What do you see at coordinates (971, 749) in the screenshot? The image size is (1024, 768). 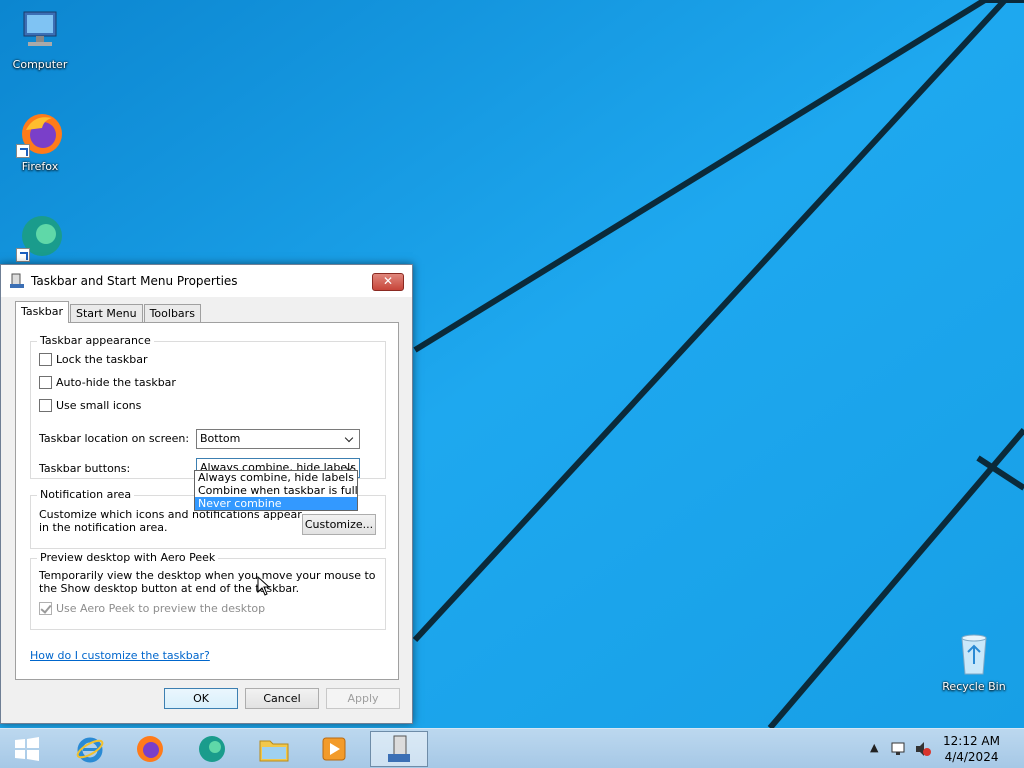 I see `clock: 12:12 AM 4/4/2024` at bounding box center [971, 749].